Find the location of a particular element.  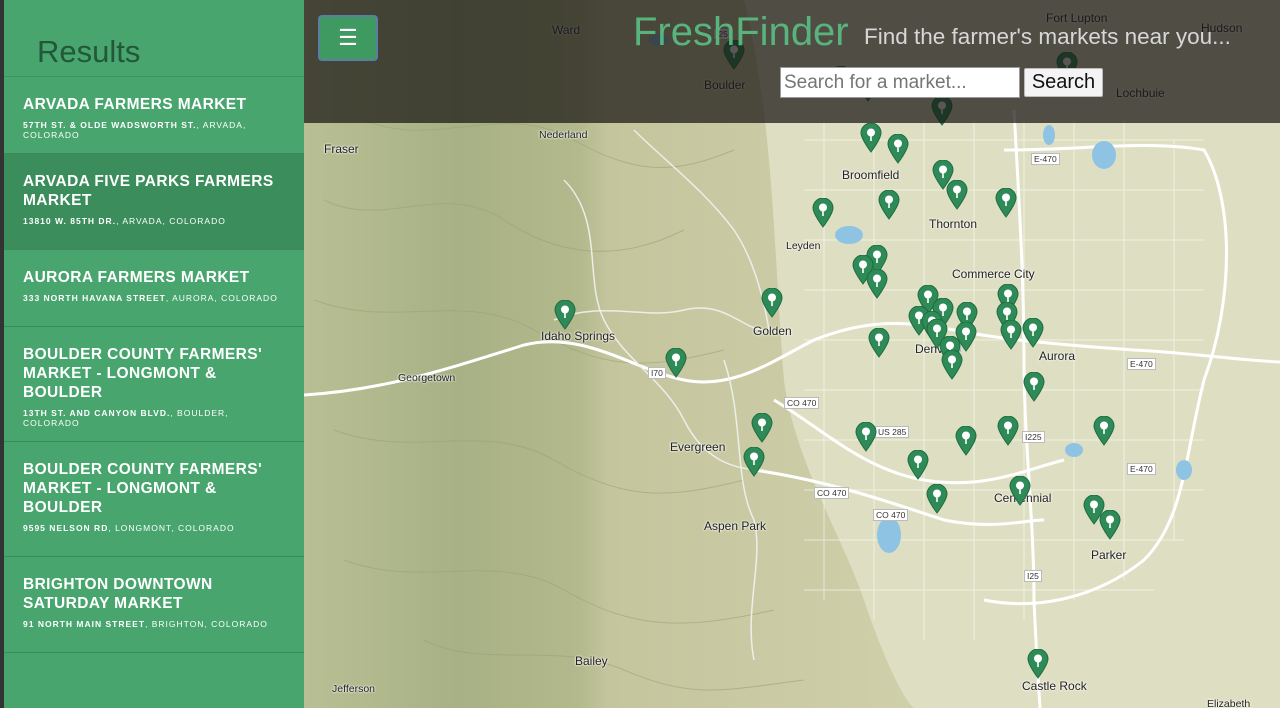

result-name: AURORA FARMERS MARKET is located at coordinates (136, 277).